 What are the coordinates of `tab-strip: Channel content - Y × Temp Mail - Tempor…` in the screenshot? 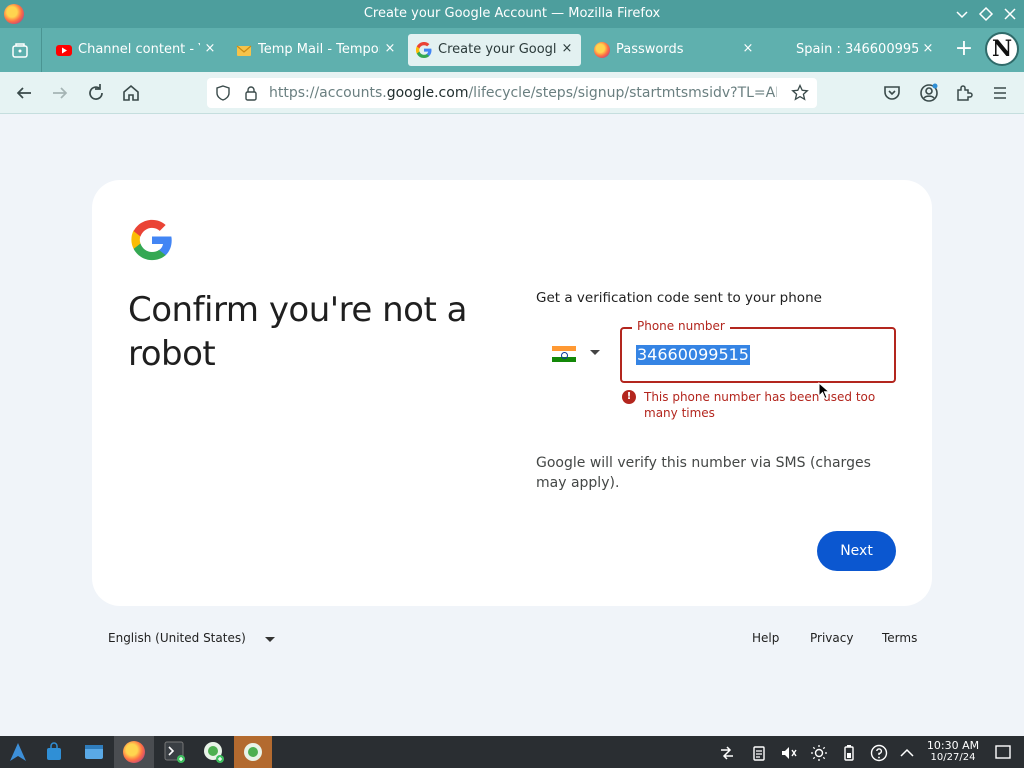 It's located at (512, 50).